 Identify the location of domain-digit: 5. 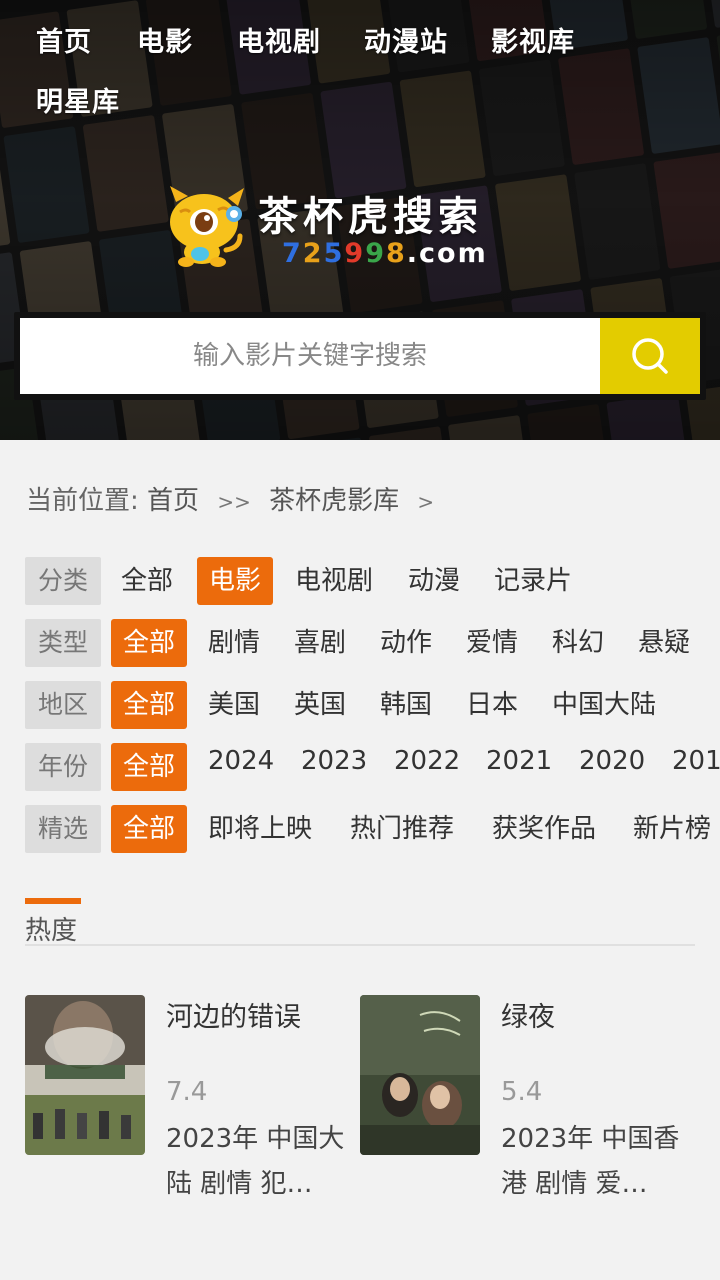
(334, 253).